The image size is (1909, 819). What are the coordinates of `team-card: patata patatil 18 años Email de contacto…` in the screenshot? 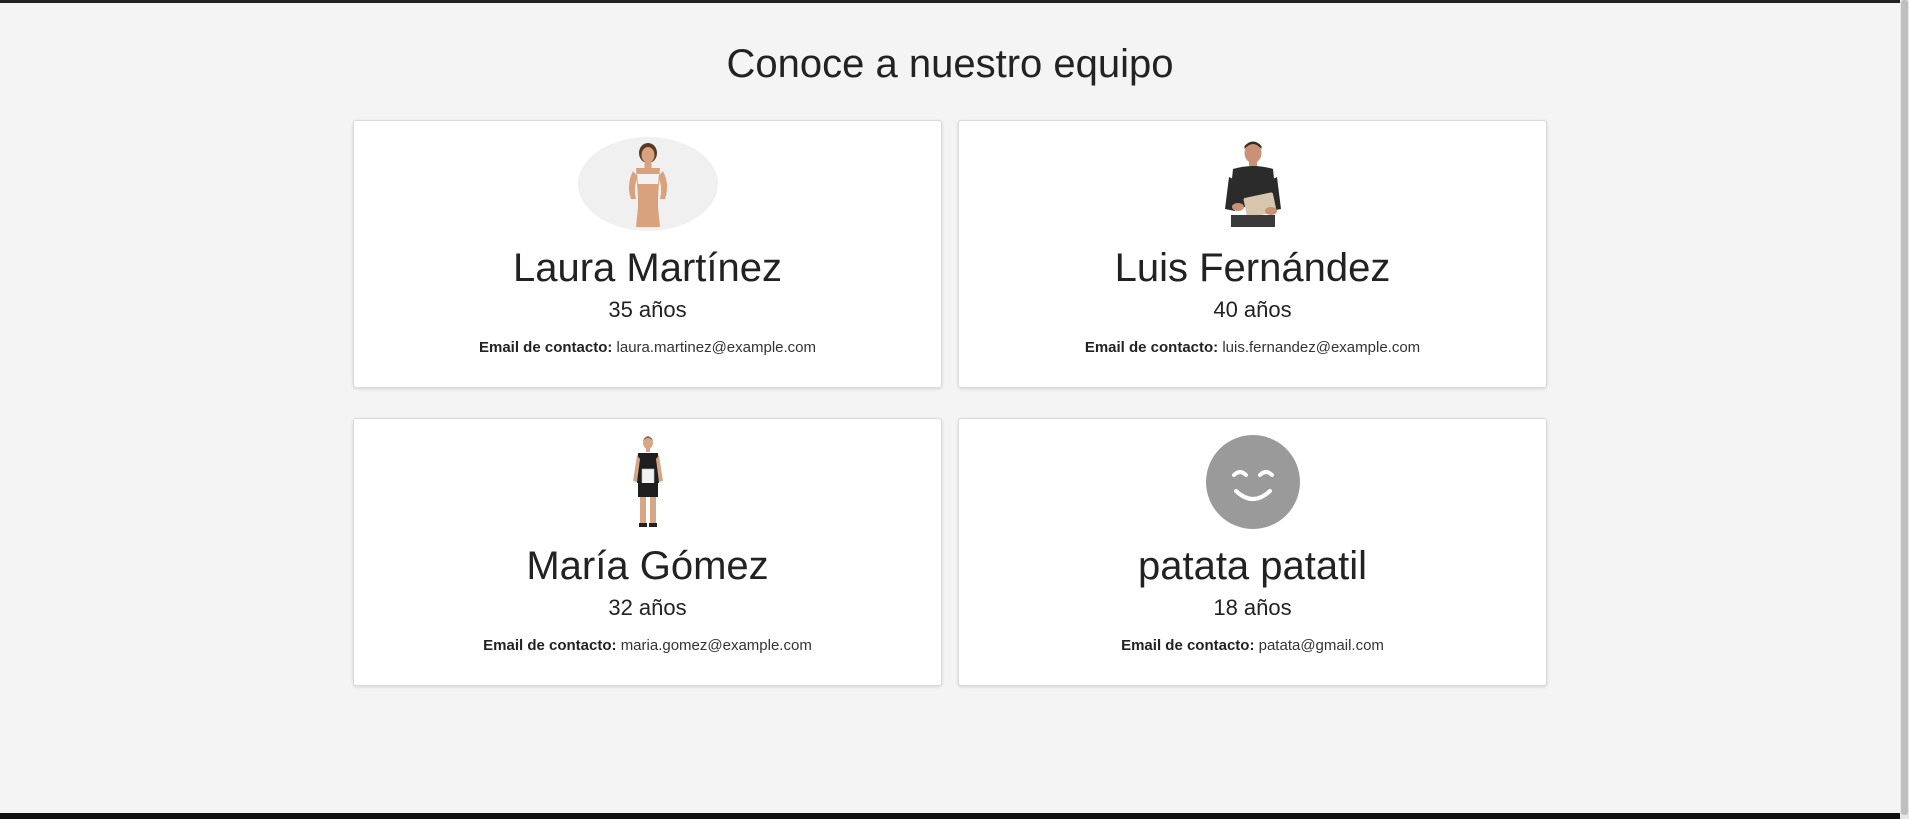 It's located at (1252, 552).